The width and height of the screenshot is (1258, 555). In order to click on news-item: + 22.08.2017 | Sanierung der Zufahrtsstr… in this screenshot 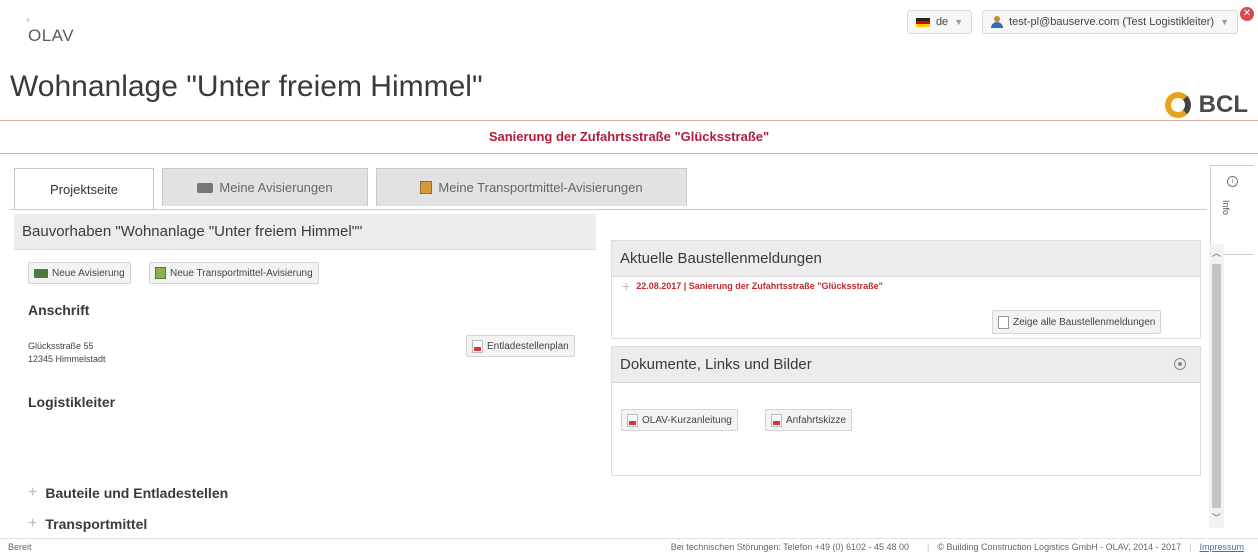, I will do `click(752, 286)`.